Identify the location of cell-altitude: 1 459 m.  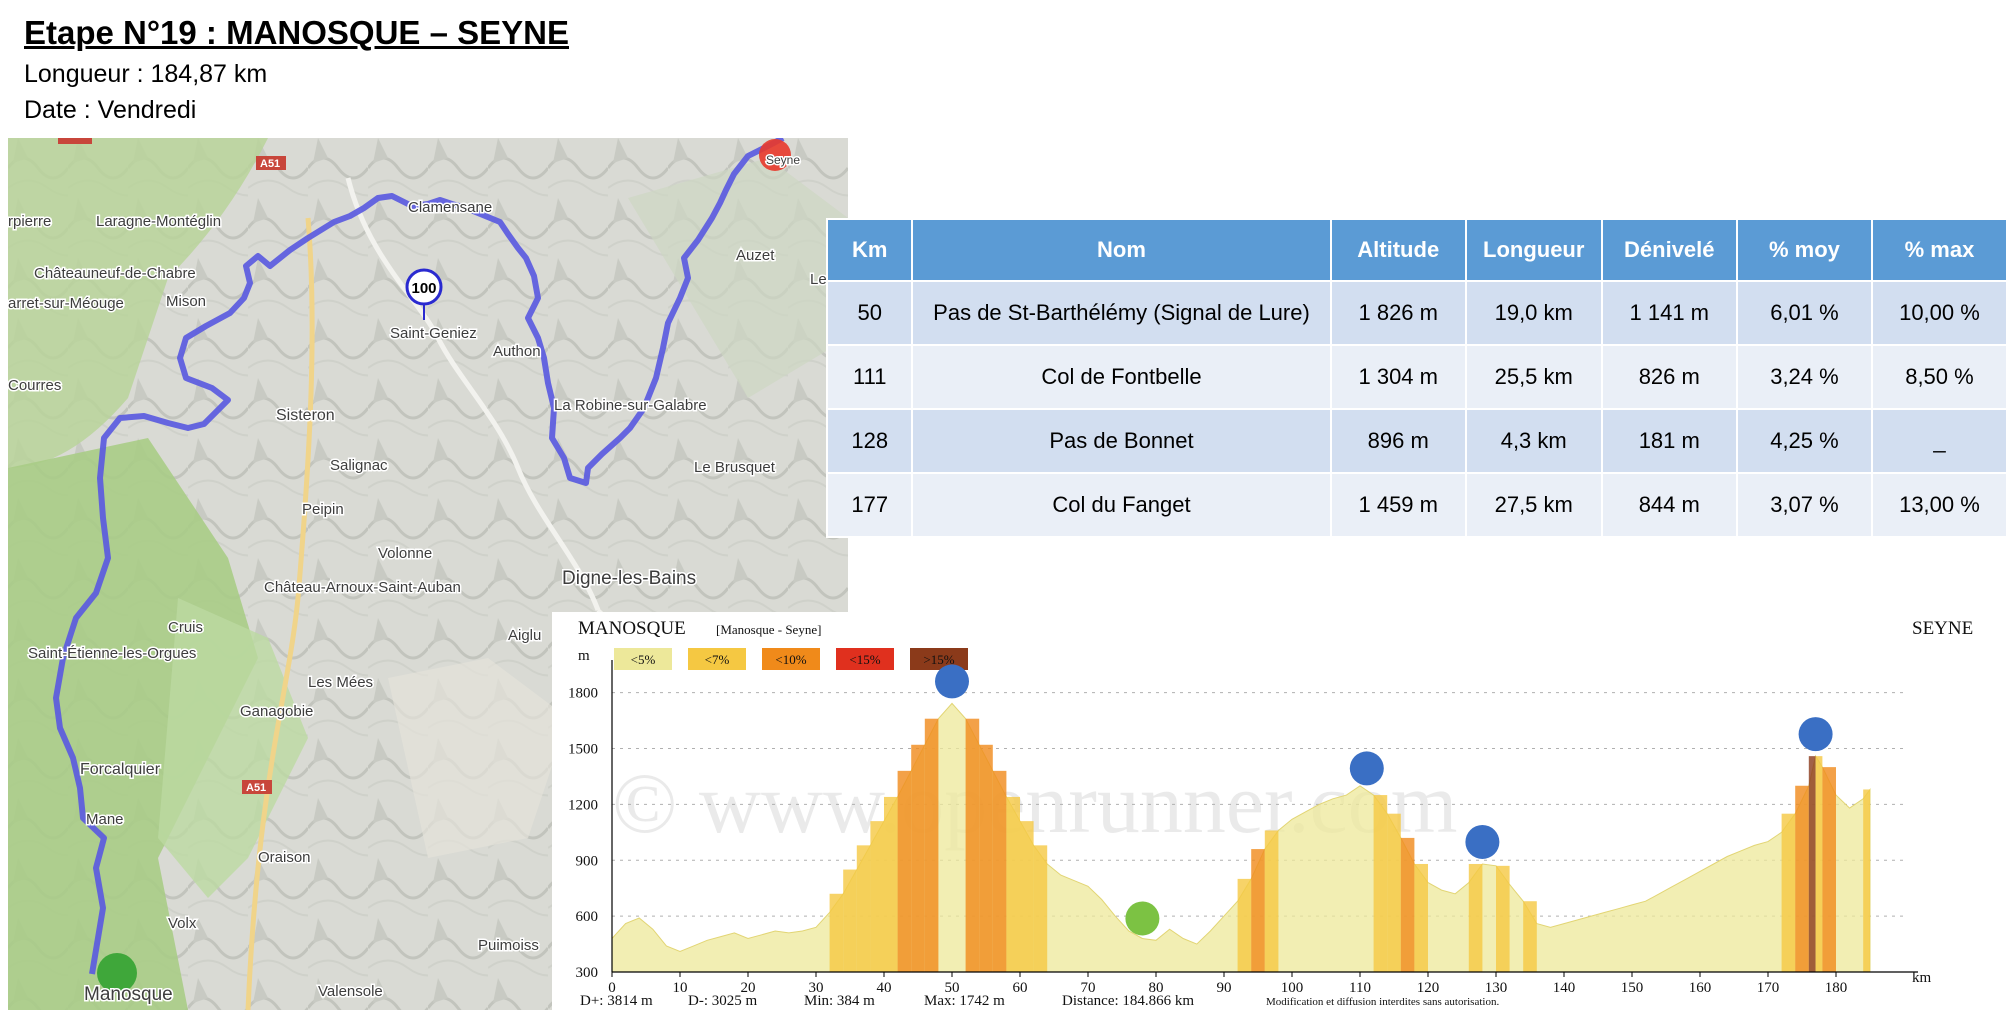
(1398, 505).